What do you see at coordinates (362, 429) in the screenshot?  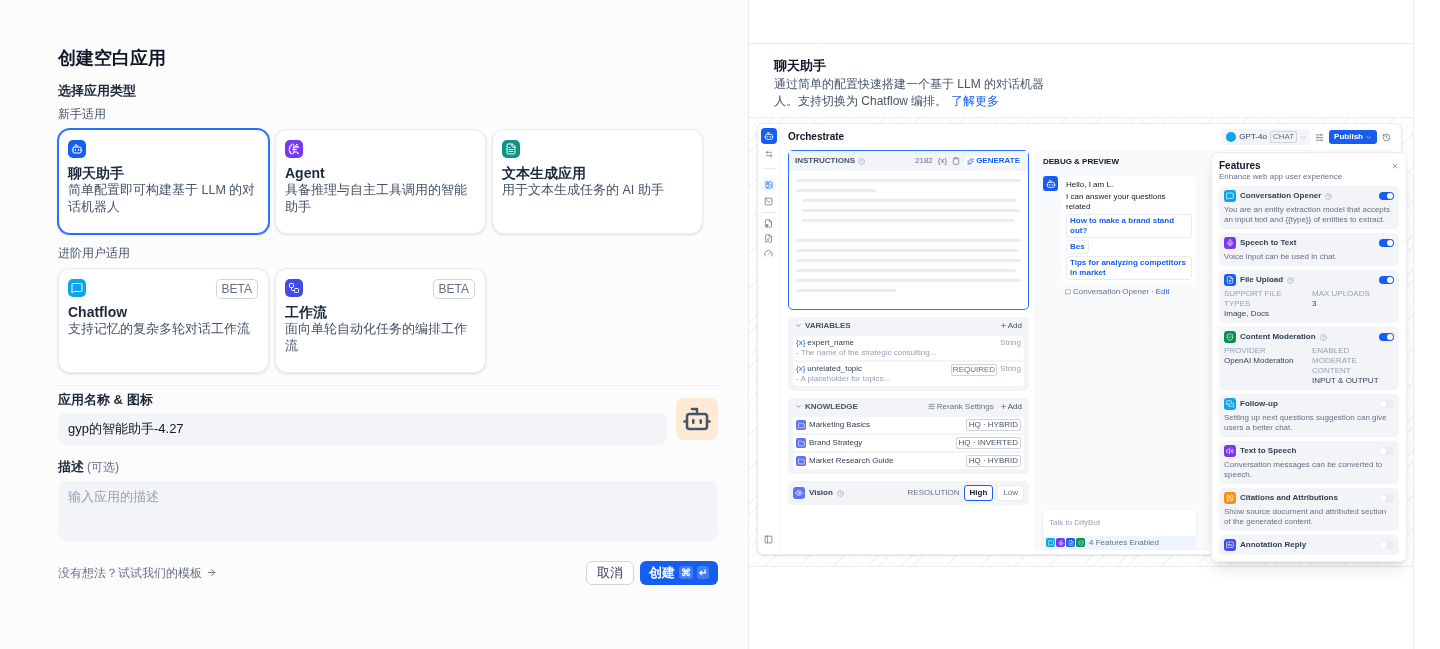 I see `app-name-input: gyp的智能助手-4.27` at bounding box center [362, 429].